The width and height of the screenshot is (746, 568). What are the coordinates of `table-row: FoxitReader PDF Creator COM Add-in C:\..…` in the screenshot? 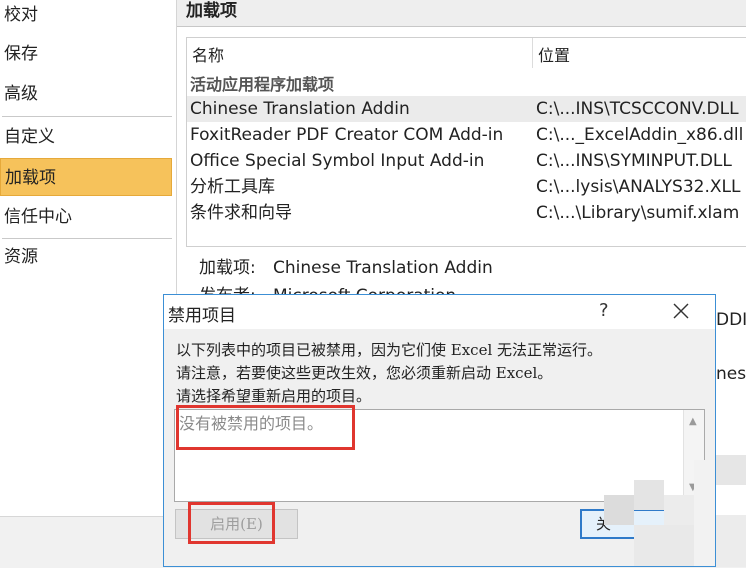 It's located at (466, 135).